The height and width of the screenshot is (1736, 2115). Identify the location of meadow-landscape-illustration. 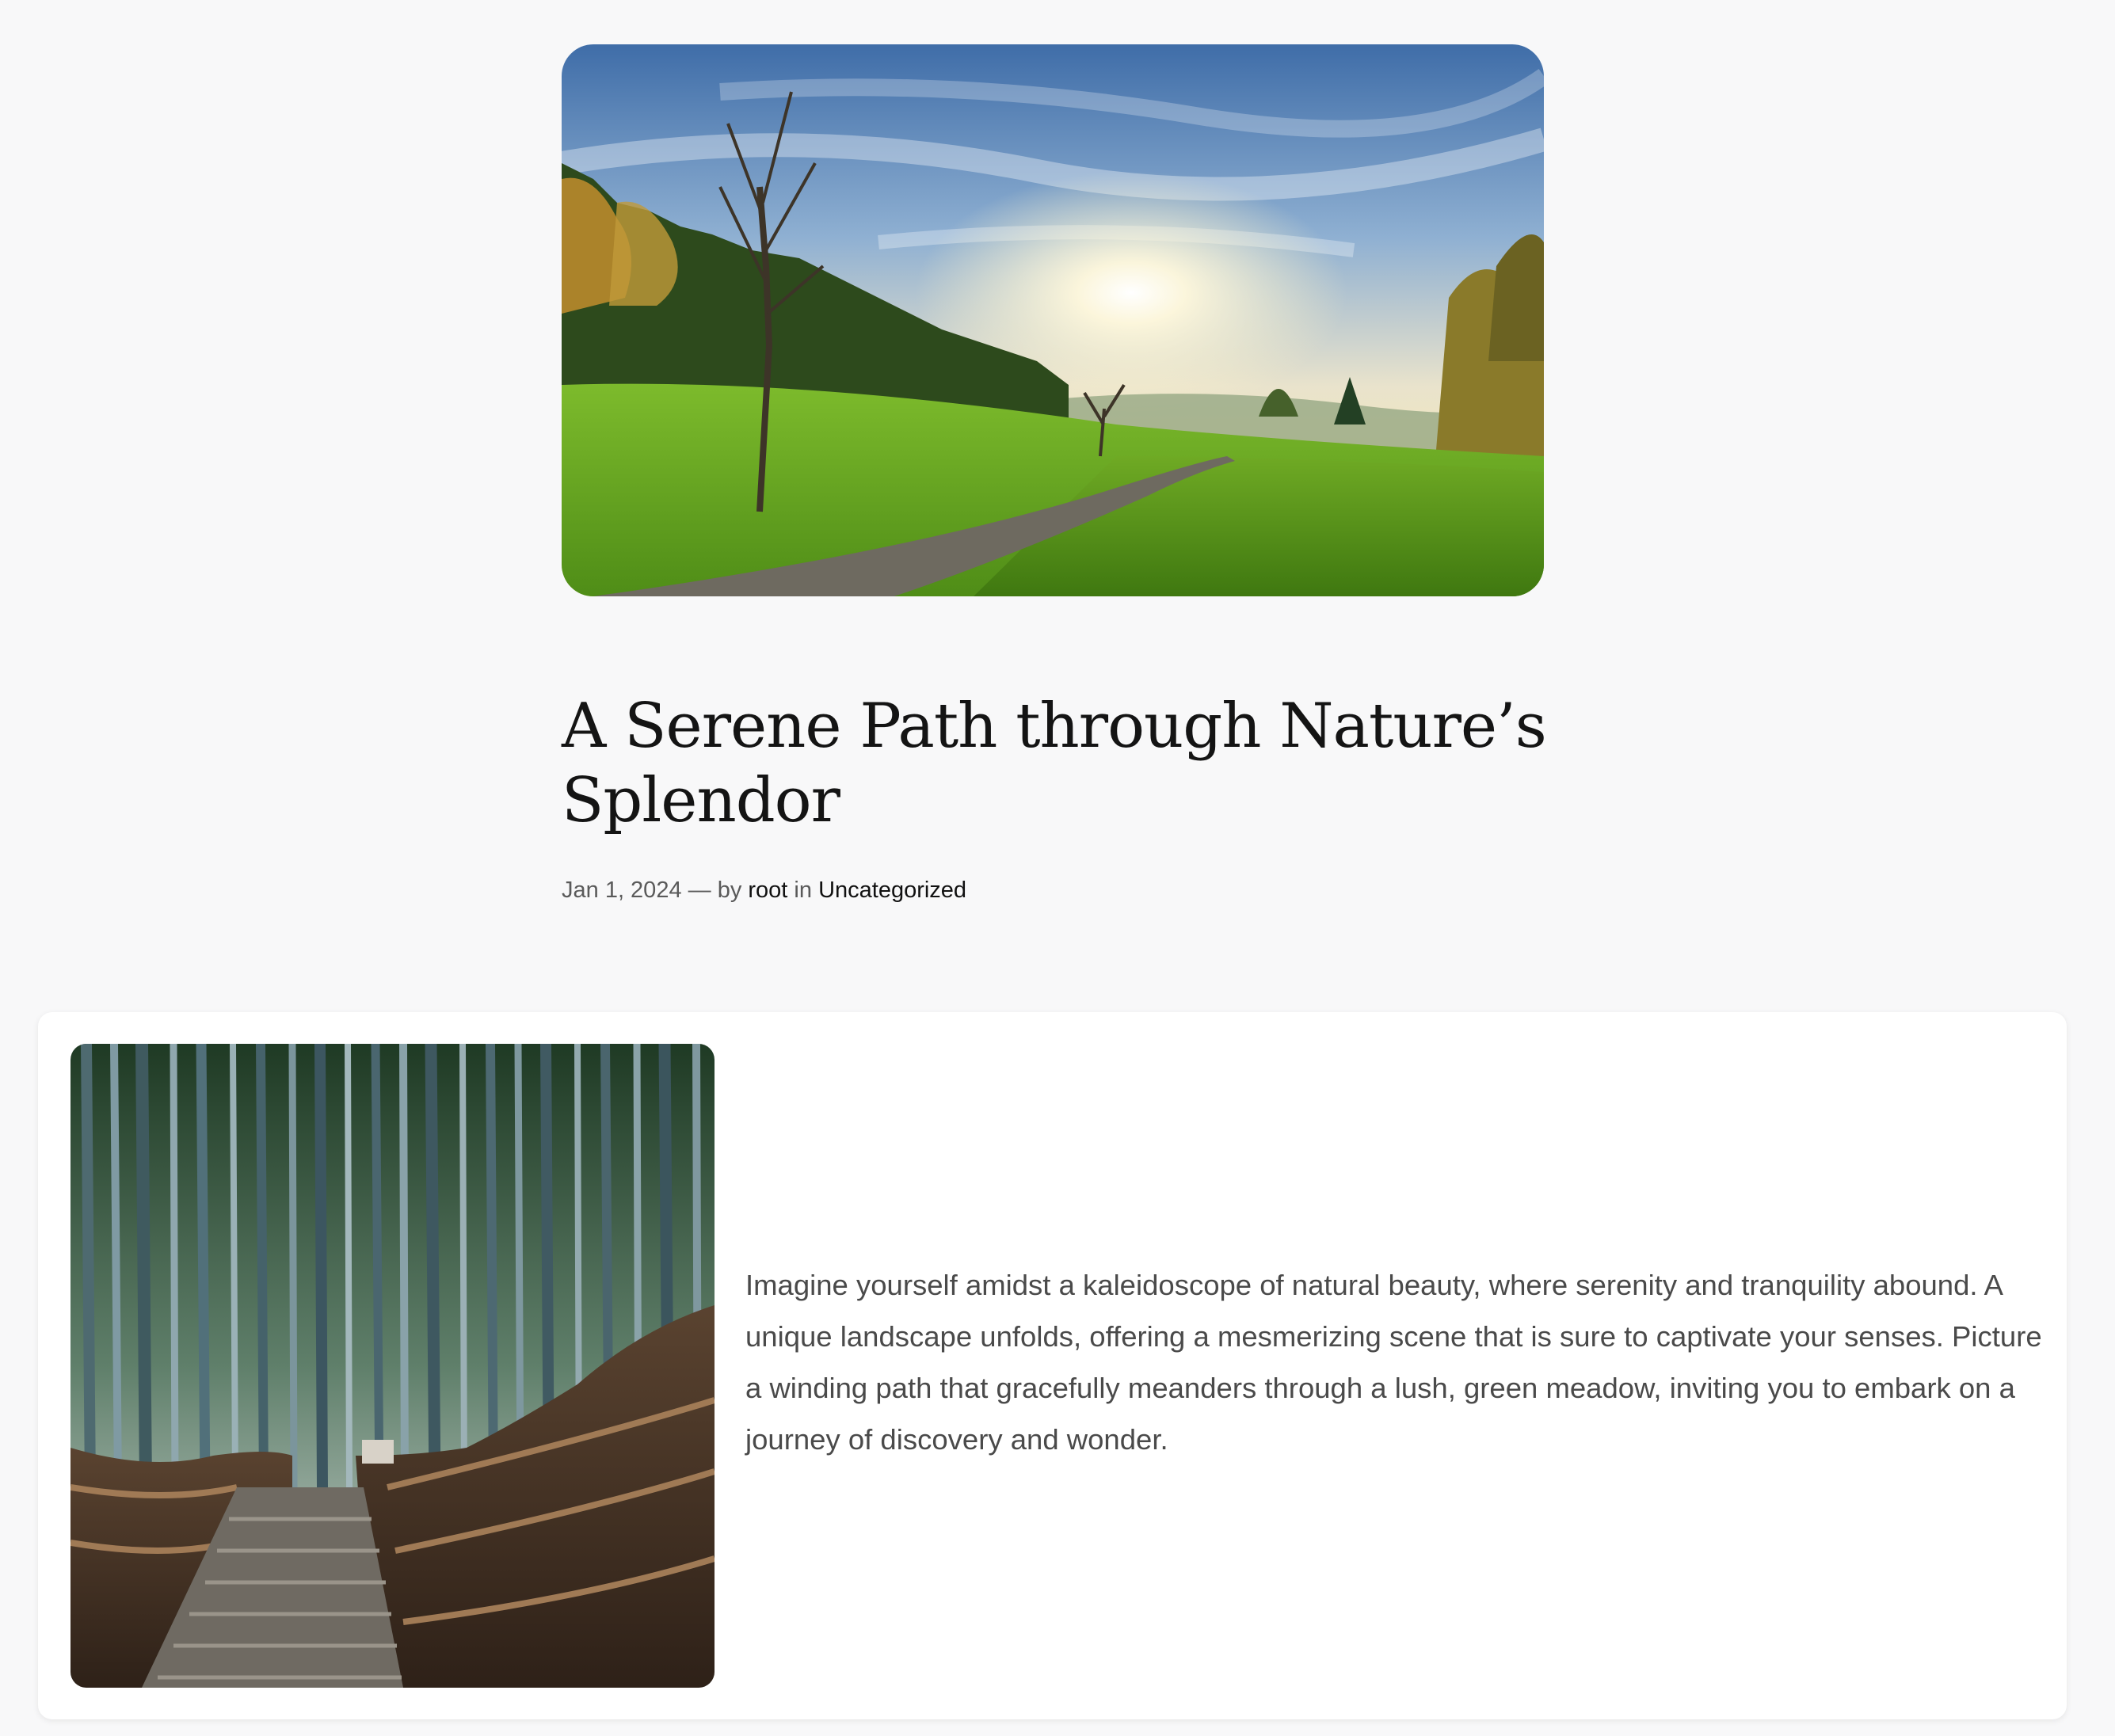
(1053, 320).